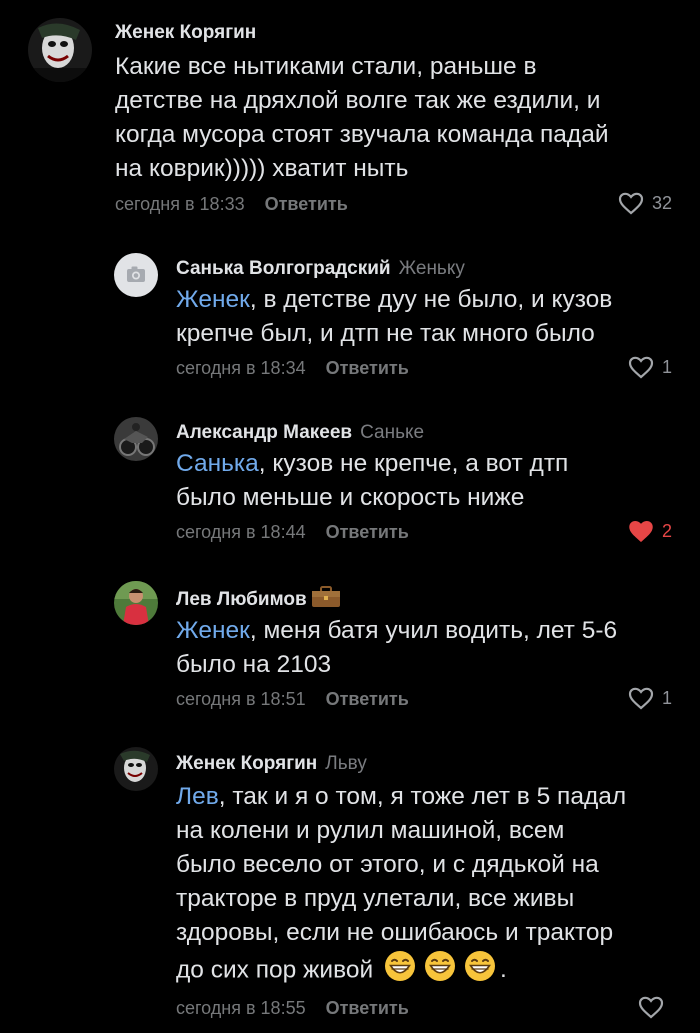 Image resolution: width=700 pixels, height=1033 pixels. Describe the element at coordinates (300, 433) in the screenshot. I see `author-name: Александр Макеев Саньке` at that location.